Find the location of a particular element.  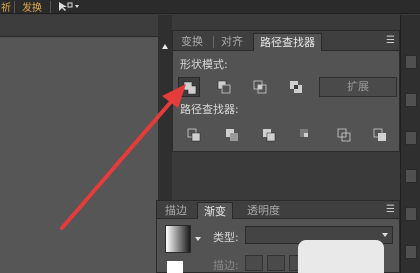

minus-front-button is located at coordinates (224, 87).